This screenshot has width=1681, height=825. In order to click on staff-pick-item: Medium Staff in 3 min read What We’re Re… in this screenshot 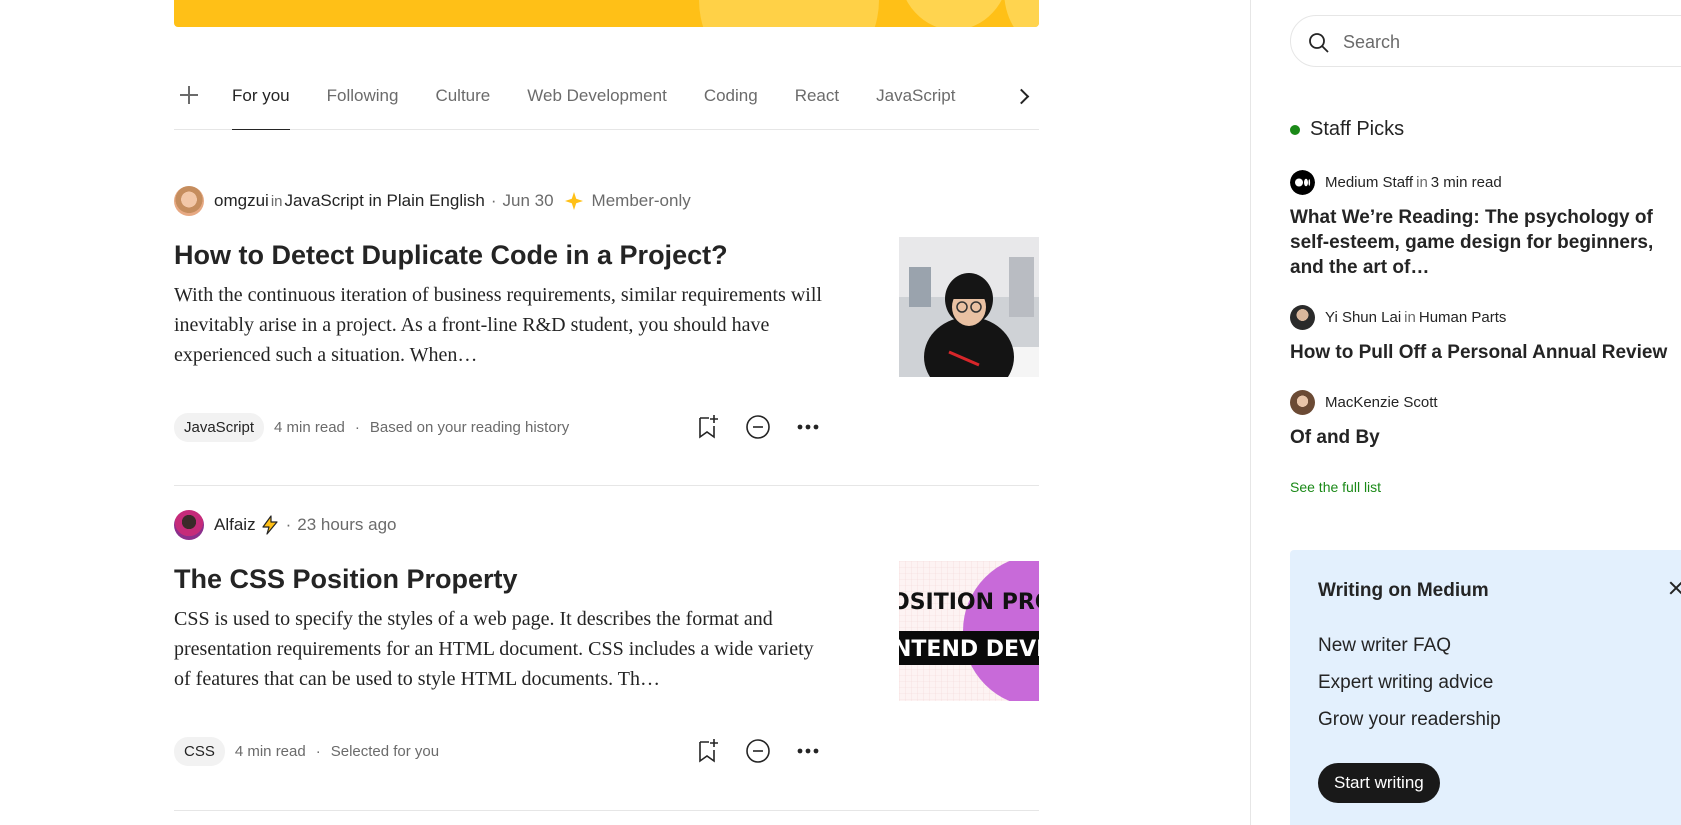, I will do `click(1485, 225)`.